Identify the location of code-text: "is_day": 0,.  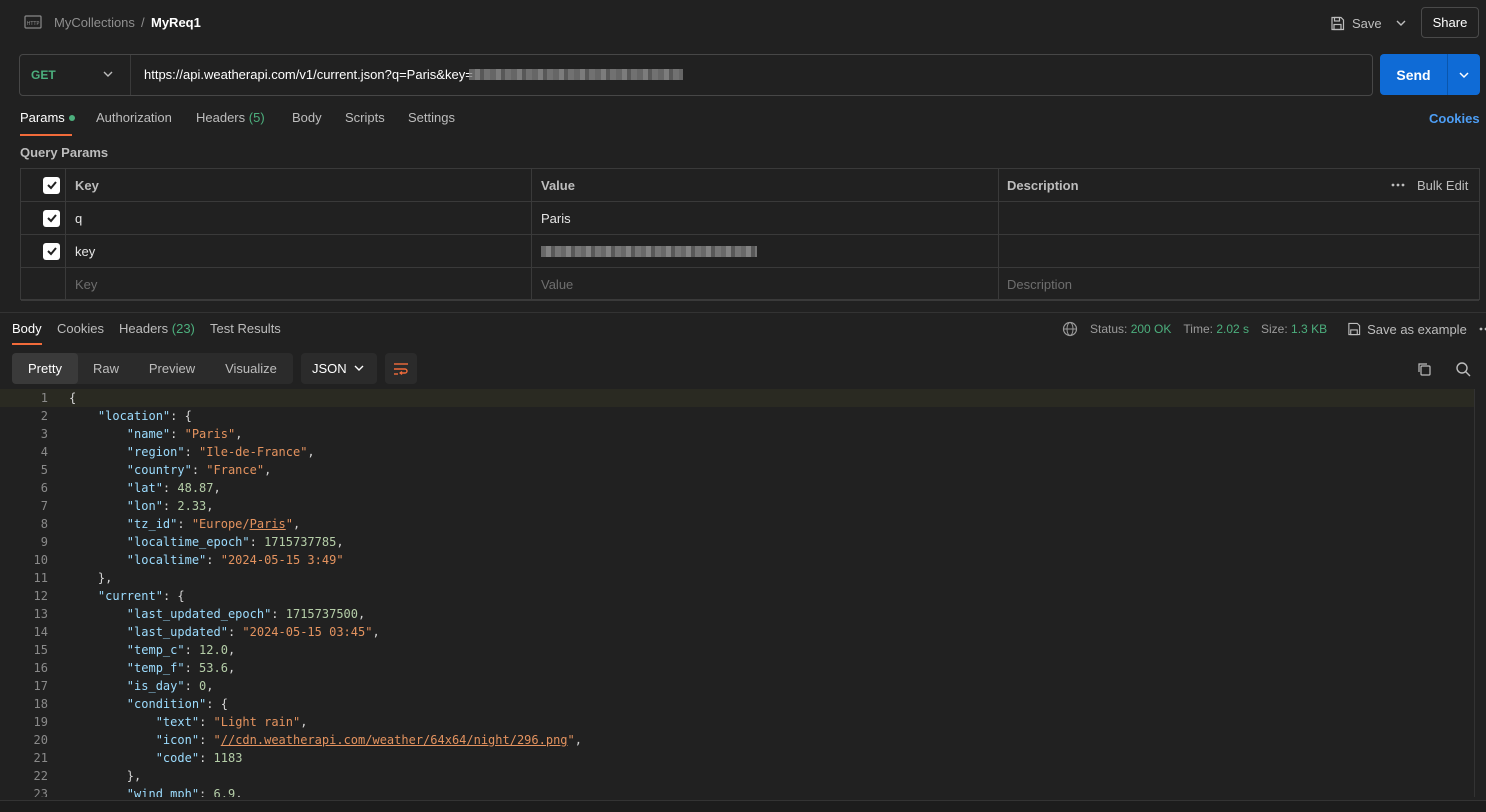
(170, 686).